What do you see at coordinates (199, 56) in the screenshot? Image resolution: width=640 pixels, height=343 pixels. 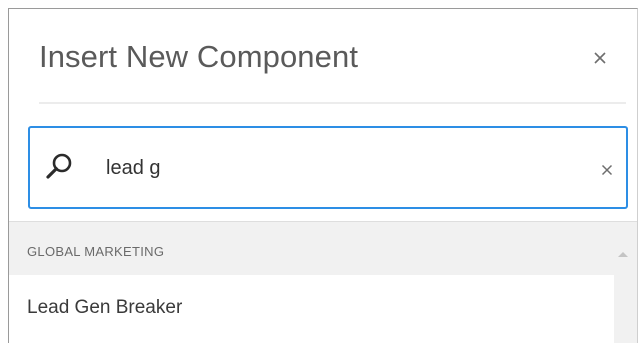 I see `dialog-title: Insert New Component` at bounding box center [199, 56].